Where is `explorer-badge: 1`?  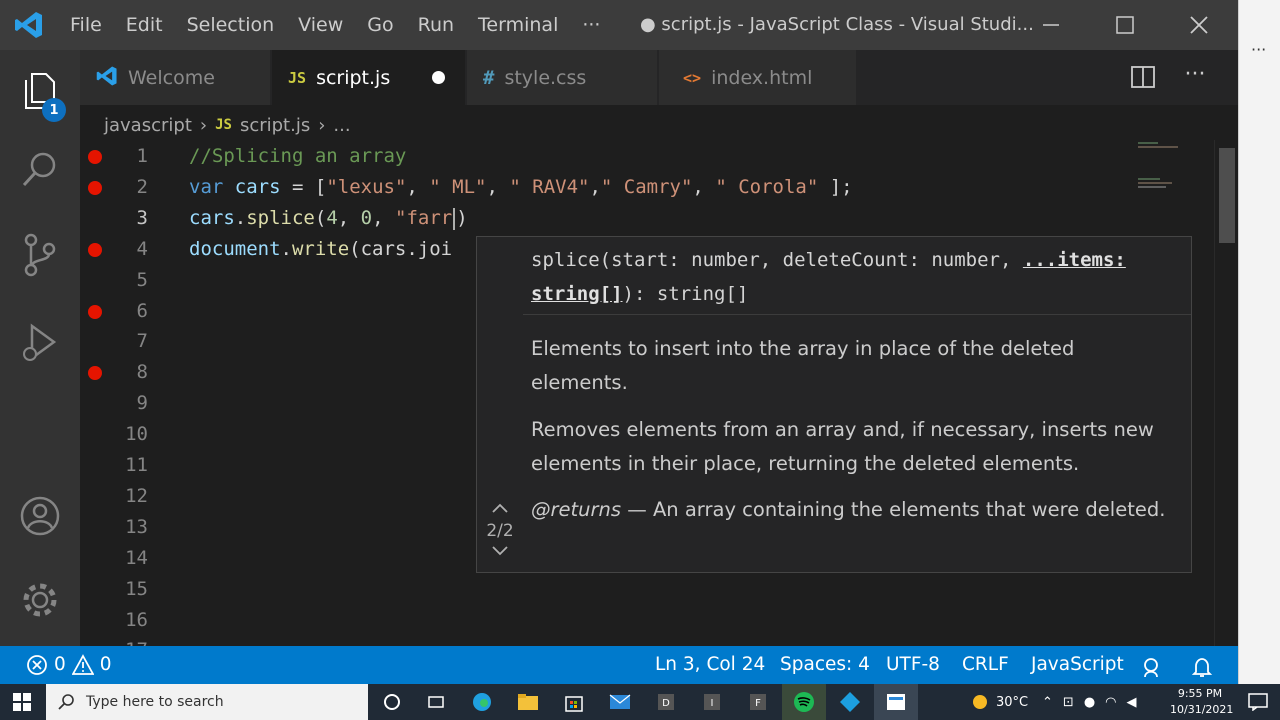
explorer-badge: 1 is located at coordinates (54, 110).